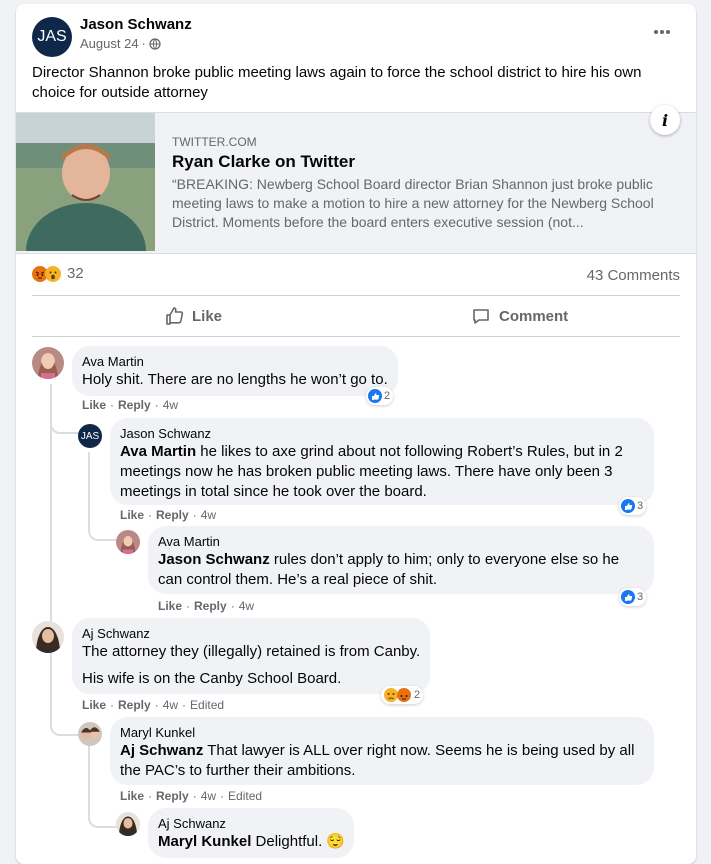 The height and width of the screenshot is (864, 711). What do you see at coordinates (207, 316) in the screenshot?
I see `like-label: Like` at bounding box center [207, 316].